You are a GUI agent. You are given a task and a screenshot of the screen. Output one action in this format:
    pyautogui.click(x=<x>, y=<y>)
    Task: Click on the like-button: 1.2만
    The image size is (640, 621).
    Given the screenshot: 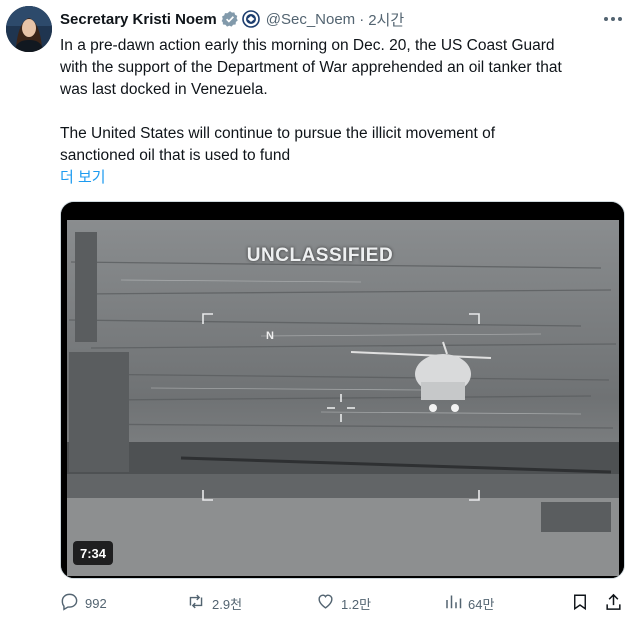 What is the action you would take?
    pyautogui.click(x=343, y=603)
    